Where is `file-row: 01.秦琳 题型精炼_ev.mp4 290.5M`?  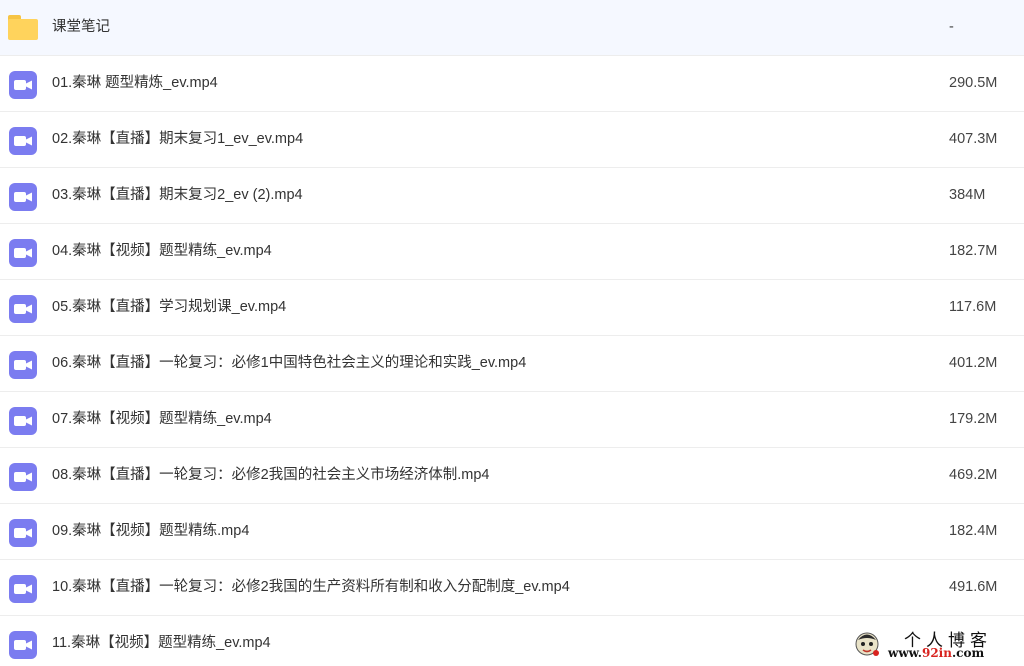 file-row: 01.秦琳 题型精炼_ev.mp4 290.5M is located at coordinates (512, 84).